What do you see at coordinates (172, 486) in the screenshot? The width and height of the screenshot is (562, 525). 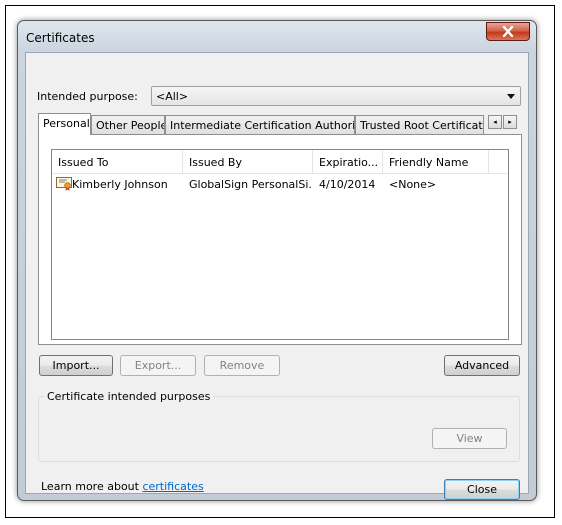 I see `certificates-link: certificates` at bounding box center [172, 486].